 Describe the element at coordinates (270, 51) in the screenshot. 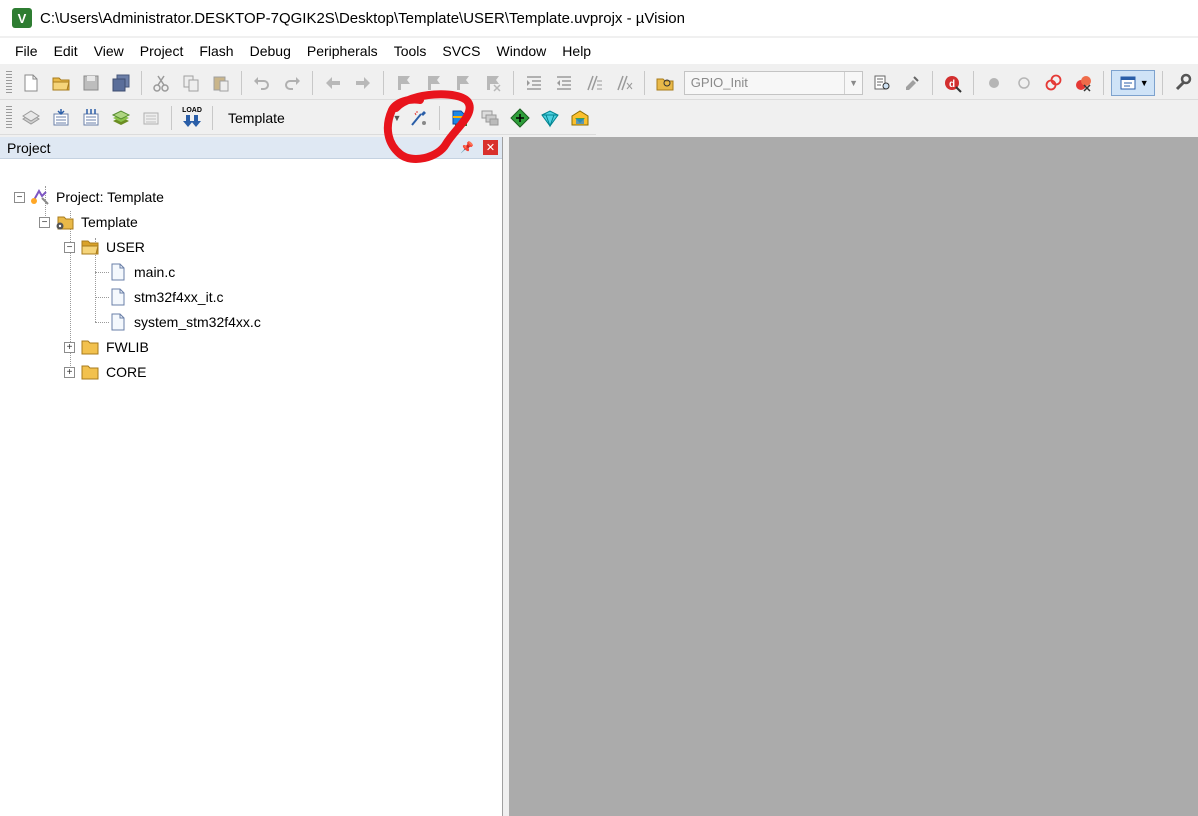

I see `menu-debug: Debug` at that location.